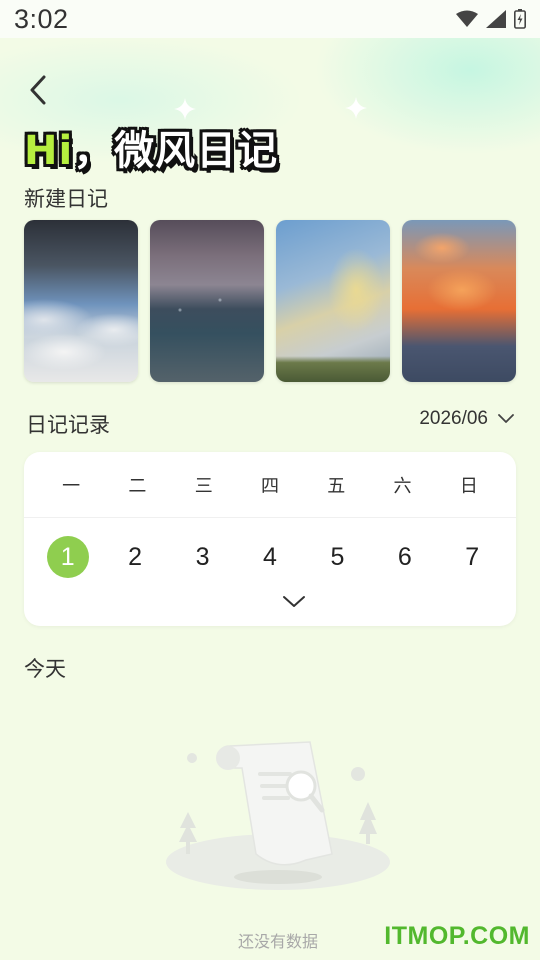 This screenshot has width=540, height=960. What do you see at coordinates (66, 199) in the screenshot?
I see `new-diary-label: 新建日记` at bounding box center [66, 199].